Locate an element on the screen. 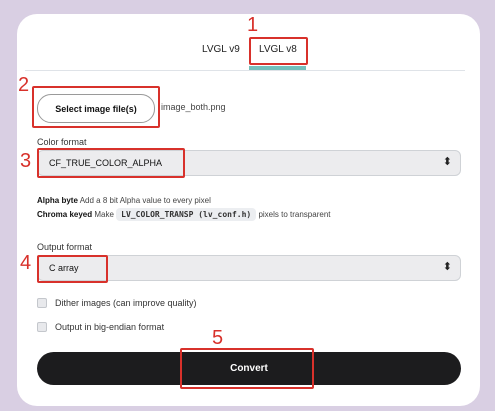 This screenshot has height=411, width=495. selected-filename: image_both.png is located at coordinates (193, 107).